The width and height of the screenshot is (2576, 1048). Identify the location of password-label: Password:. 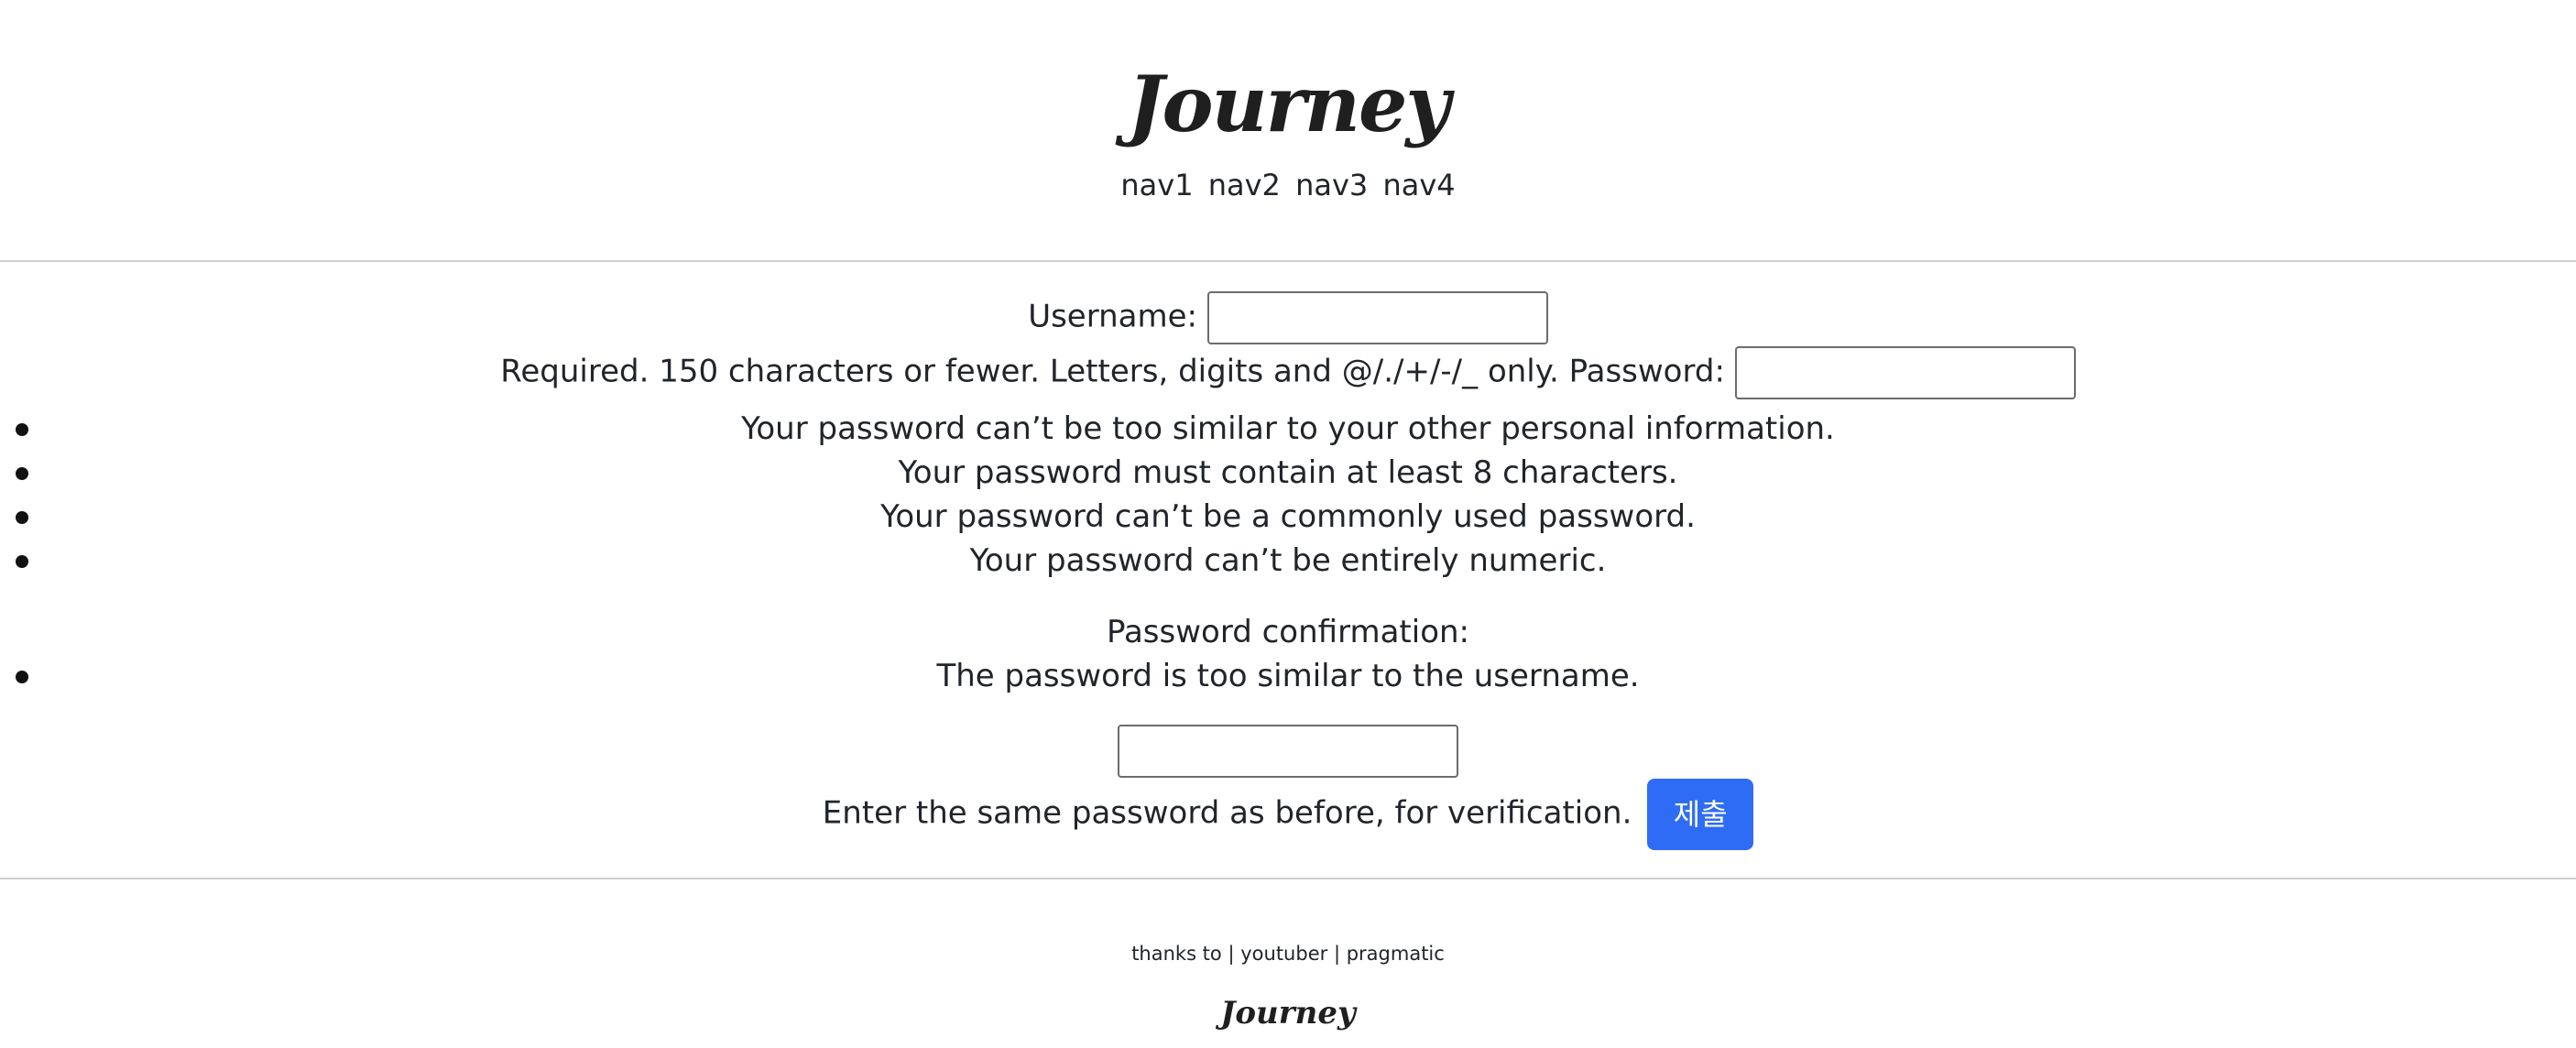
(1647, 371).